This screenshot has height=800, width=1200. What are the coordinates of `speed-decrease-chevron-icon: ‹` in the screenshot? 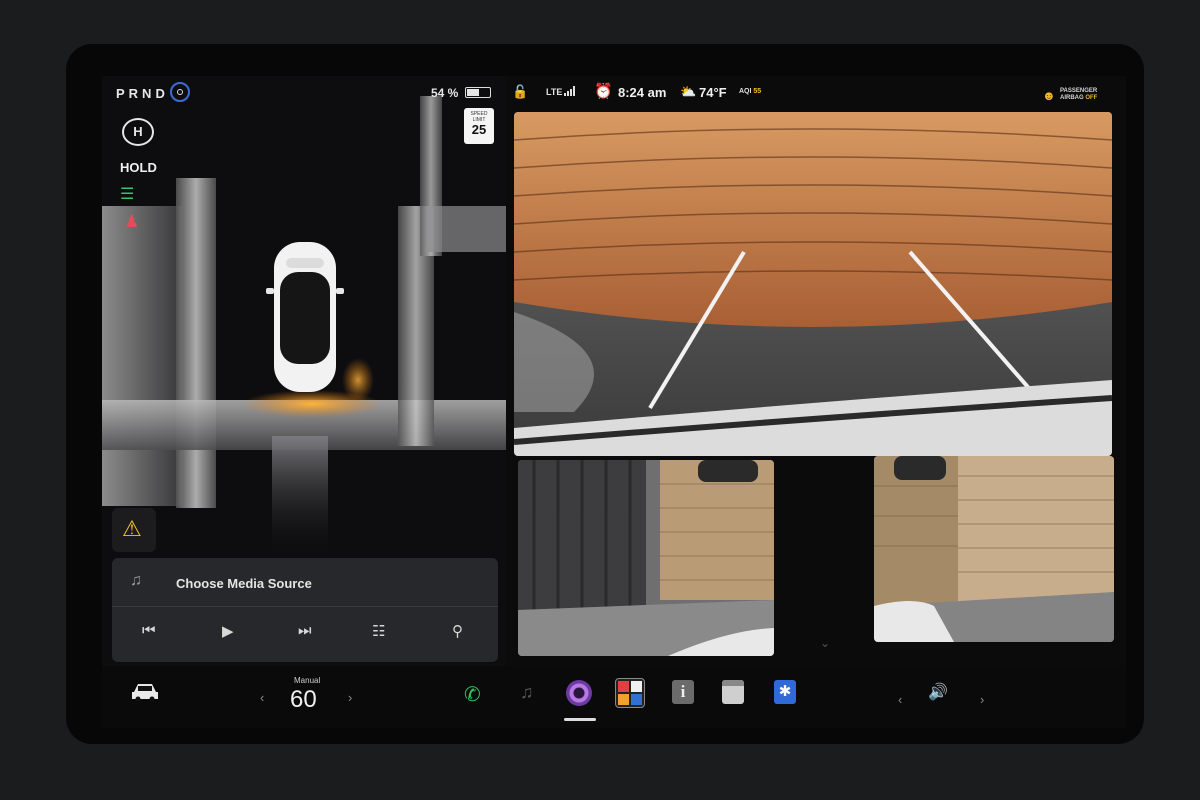 It's located at (262, 697).